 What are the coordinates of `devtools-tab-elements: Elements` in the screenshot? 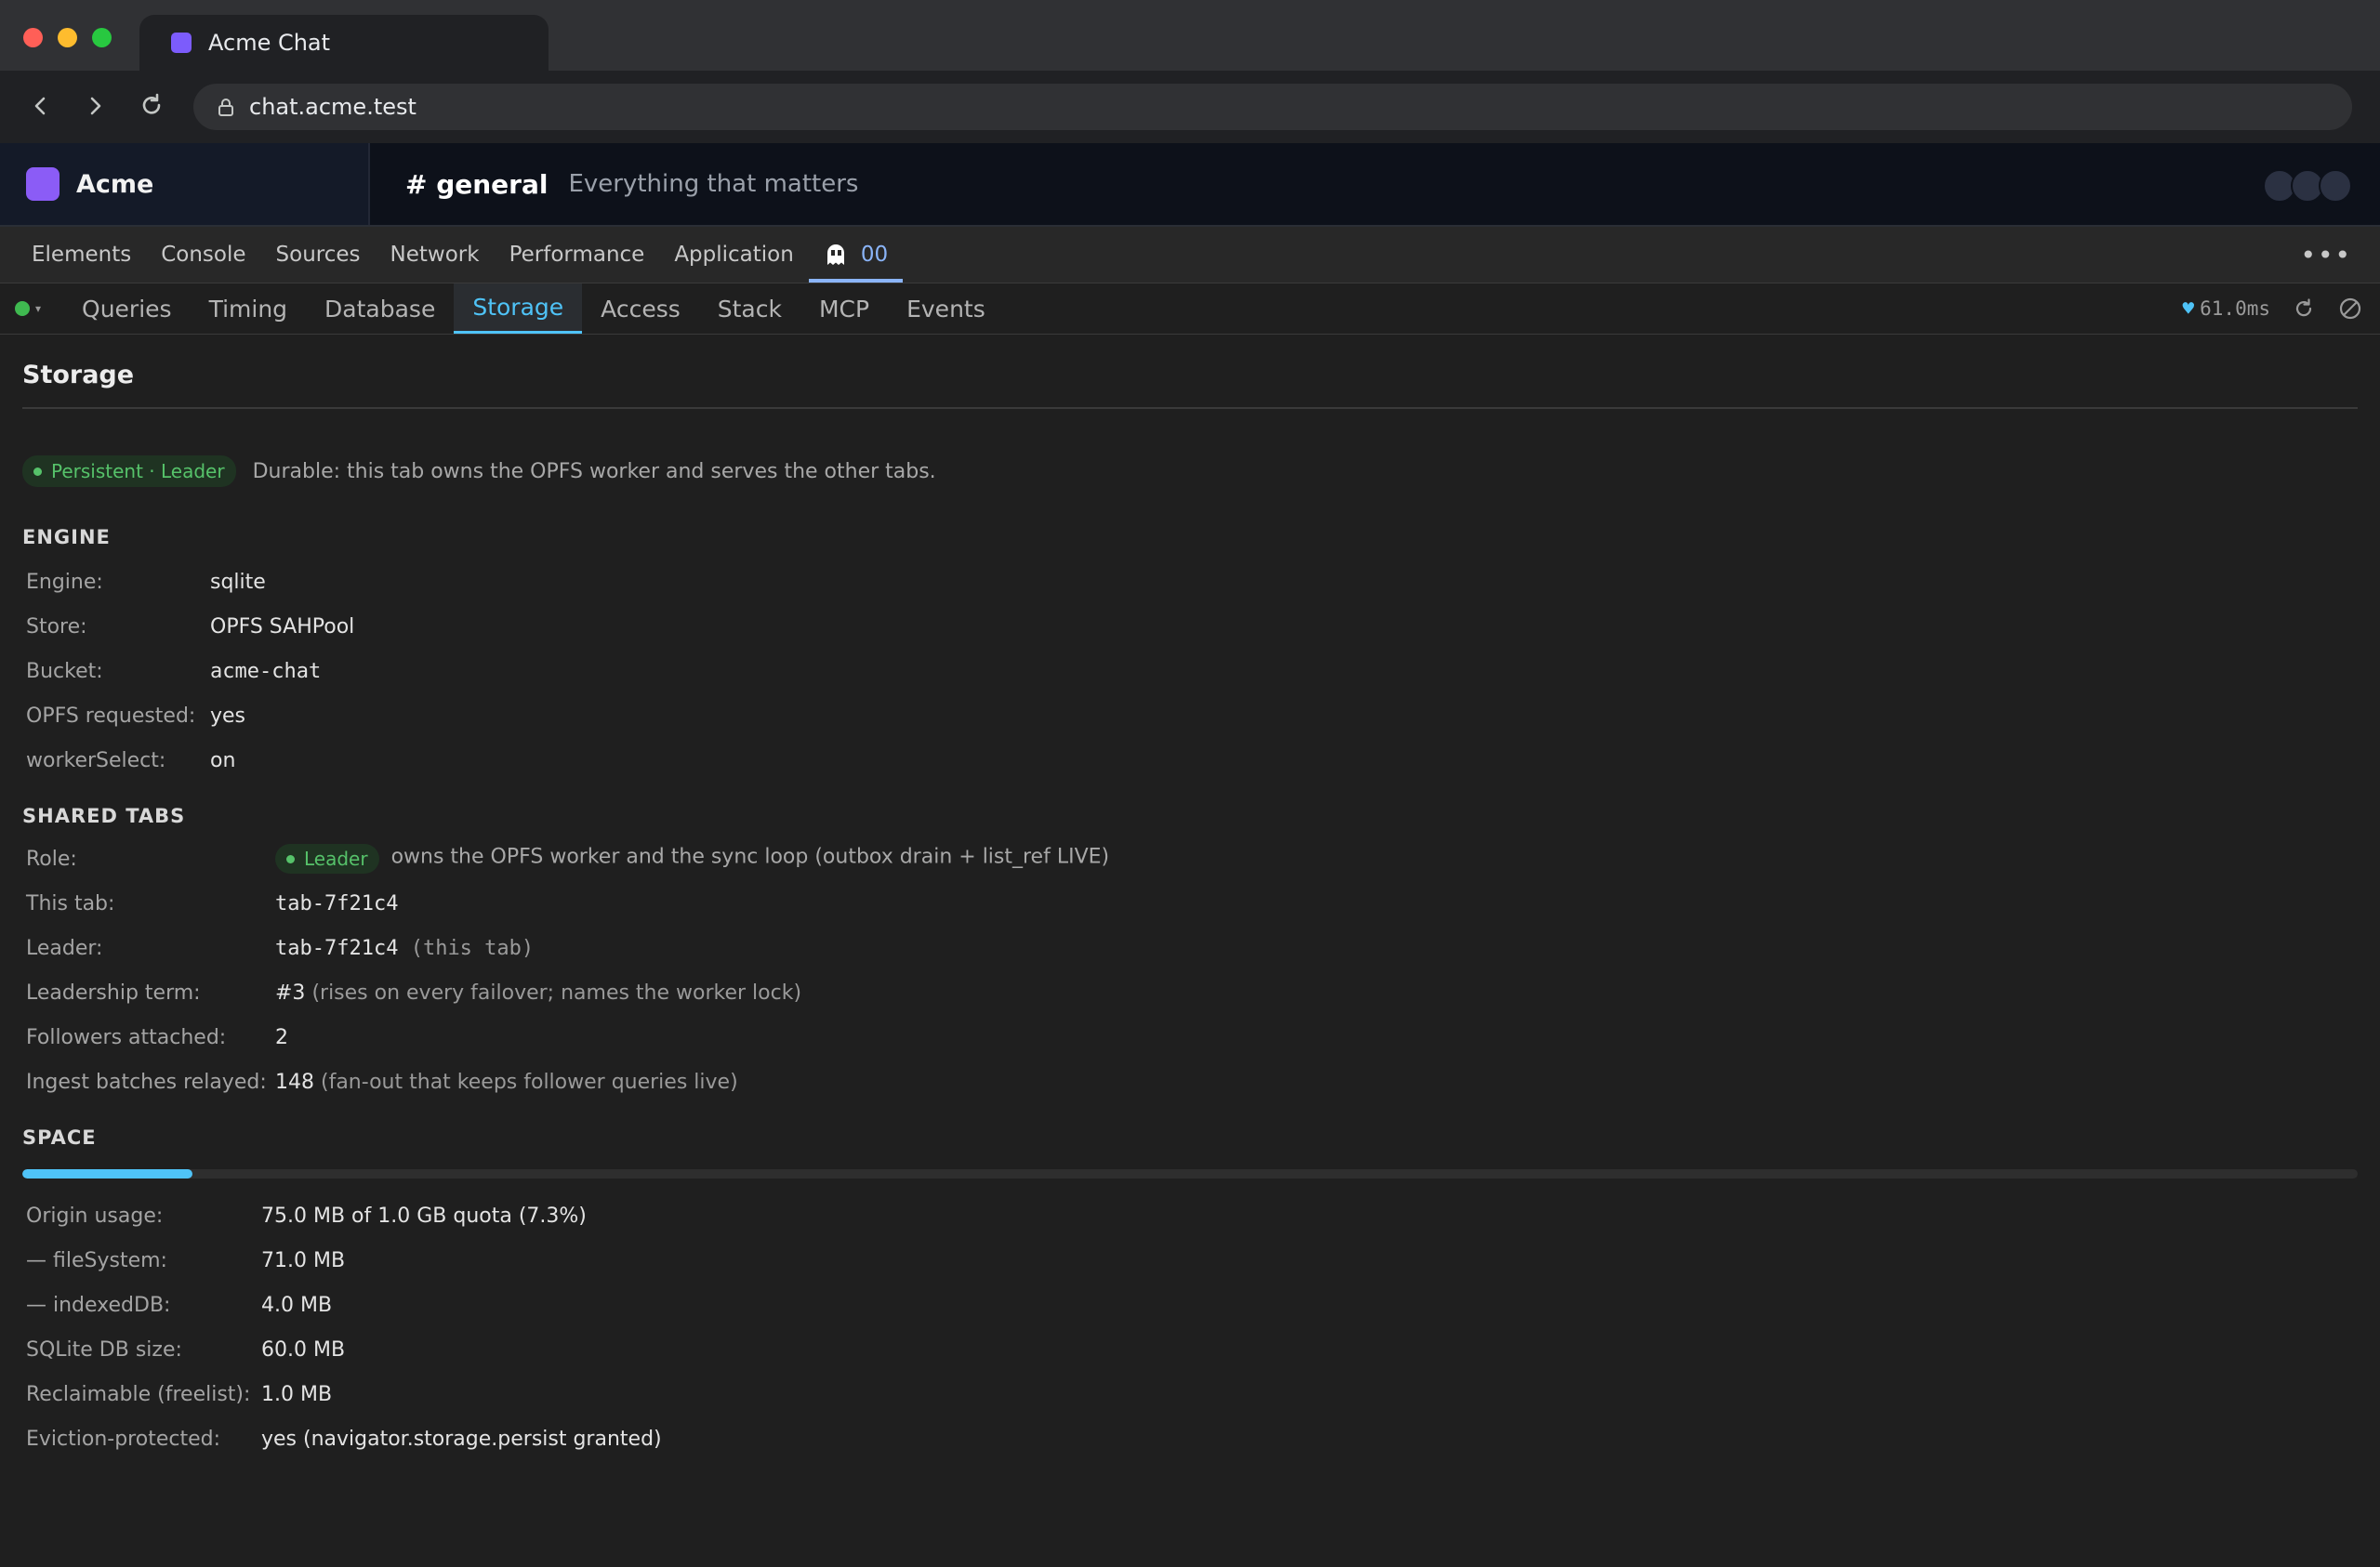 It's located at (81, 255).